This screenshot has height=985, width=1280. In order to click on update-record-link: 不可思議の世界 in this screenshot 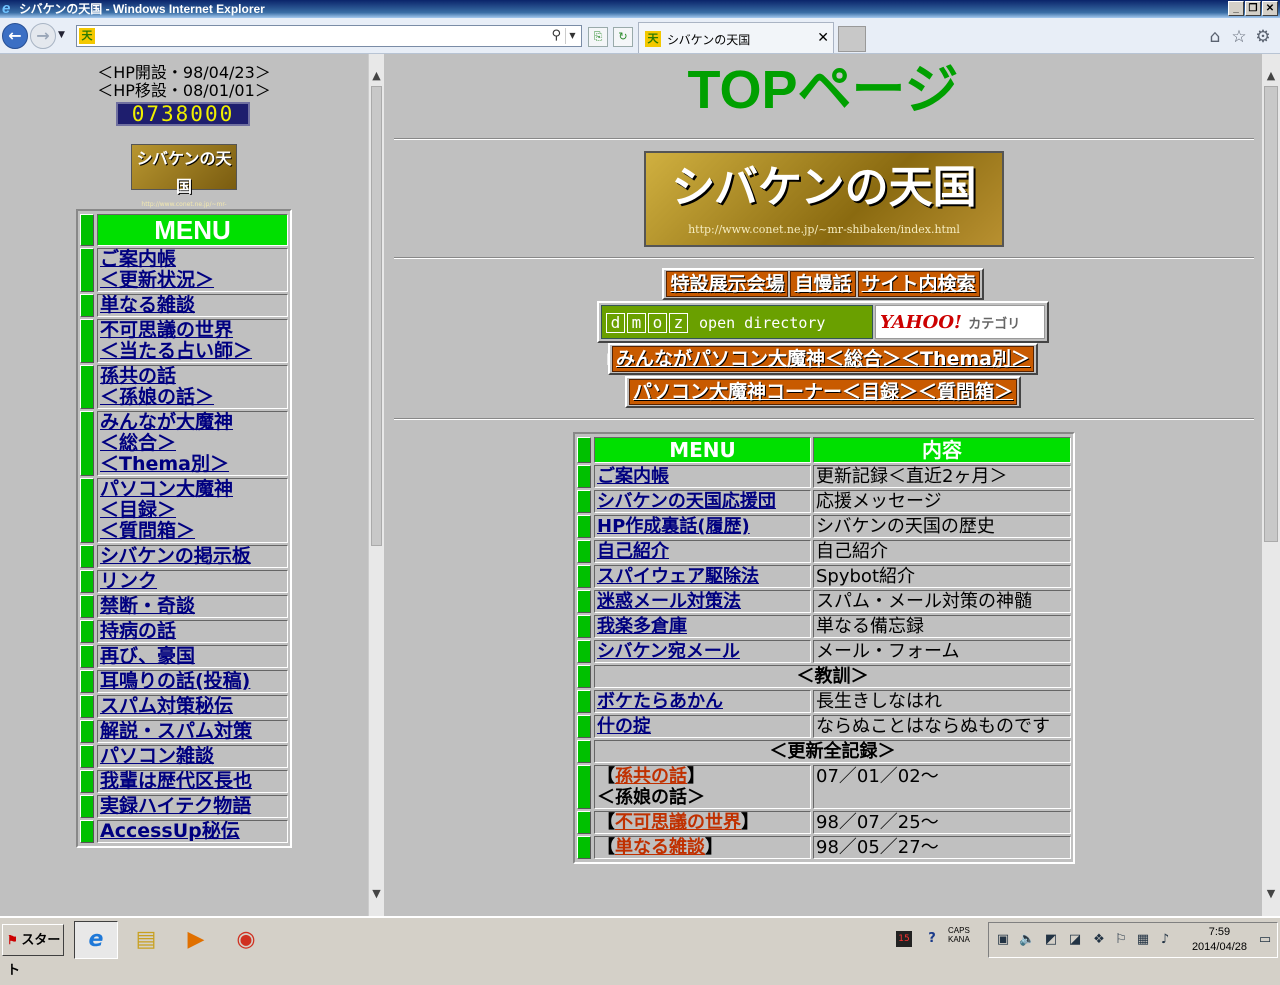, I will do `click(678, 822)`.